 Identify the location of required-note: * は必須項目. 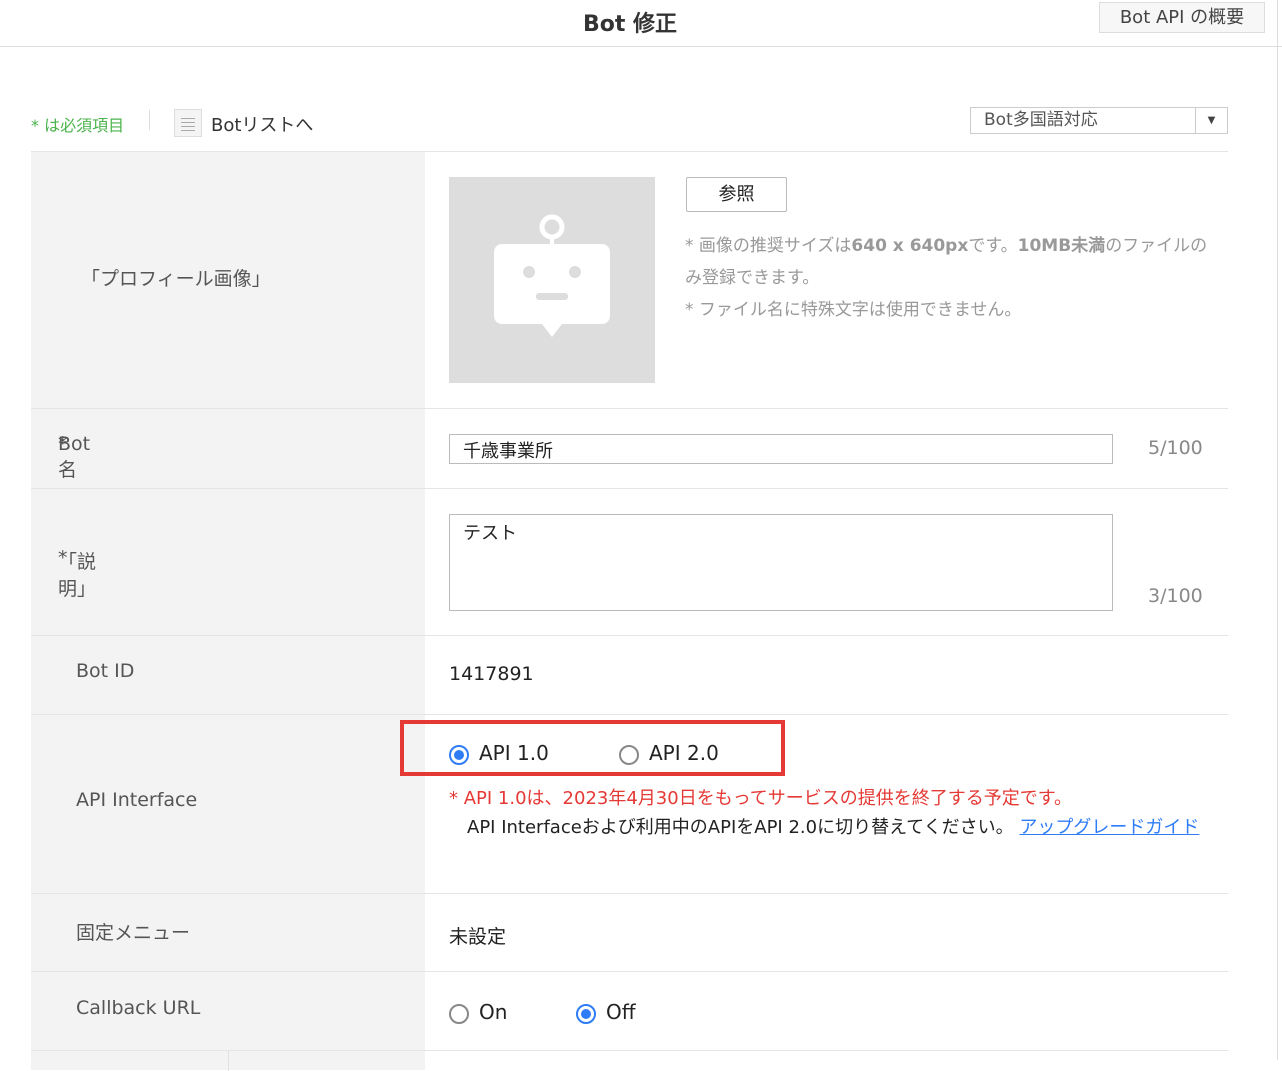
(78, 125).